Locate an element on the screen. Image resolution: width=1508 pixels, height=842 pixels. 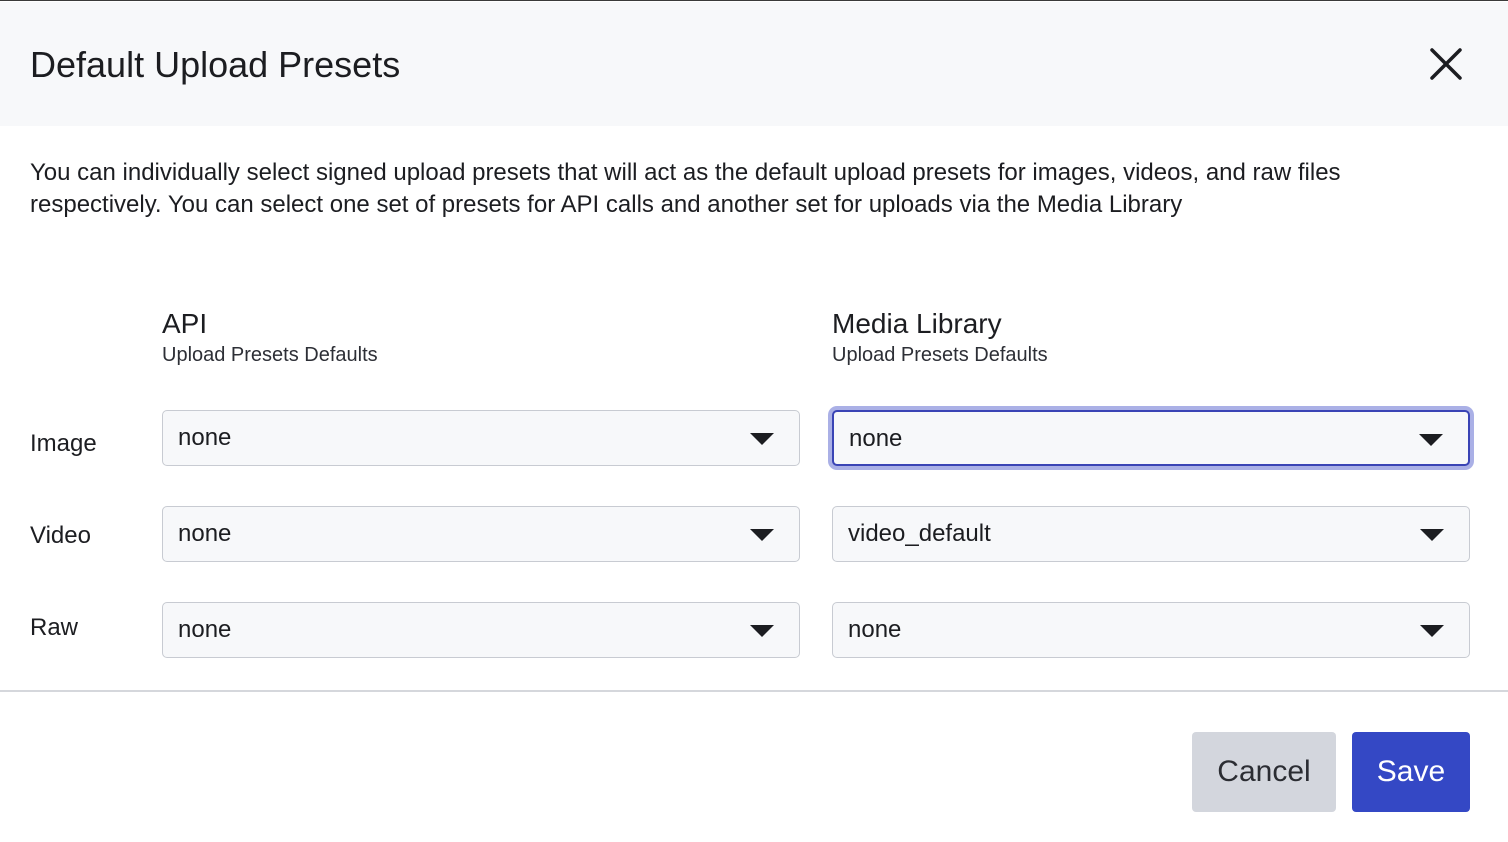
api-heading: API is located at coordinates (185, 323).